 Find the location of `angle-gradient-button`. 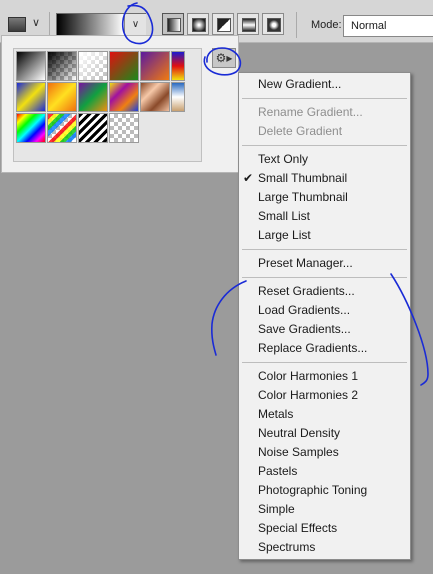

angle-gradient-button is located at coordinates (223, 24).